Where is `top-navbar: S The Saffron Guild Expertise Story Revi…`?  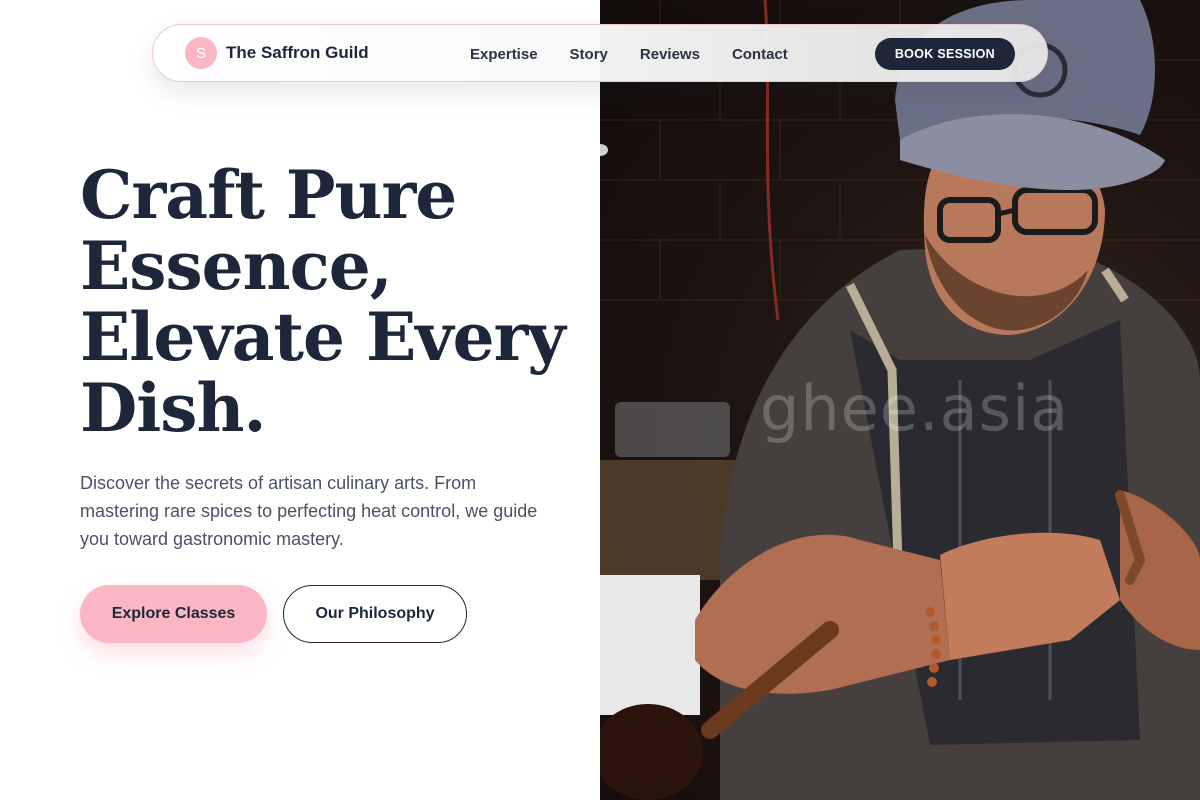
top-navbar: S The Saffron Guild Expertise Story Revi… is located at coordinates (600, 53).